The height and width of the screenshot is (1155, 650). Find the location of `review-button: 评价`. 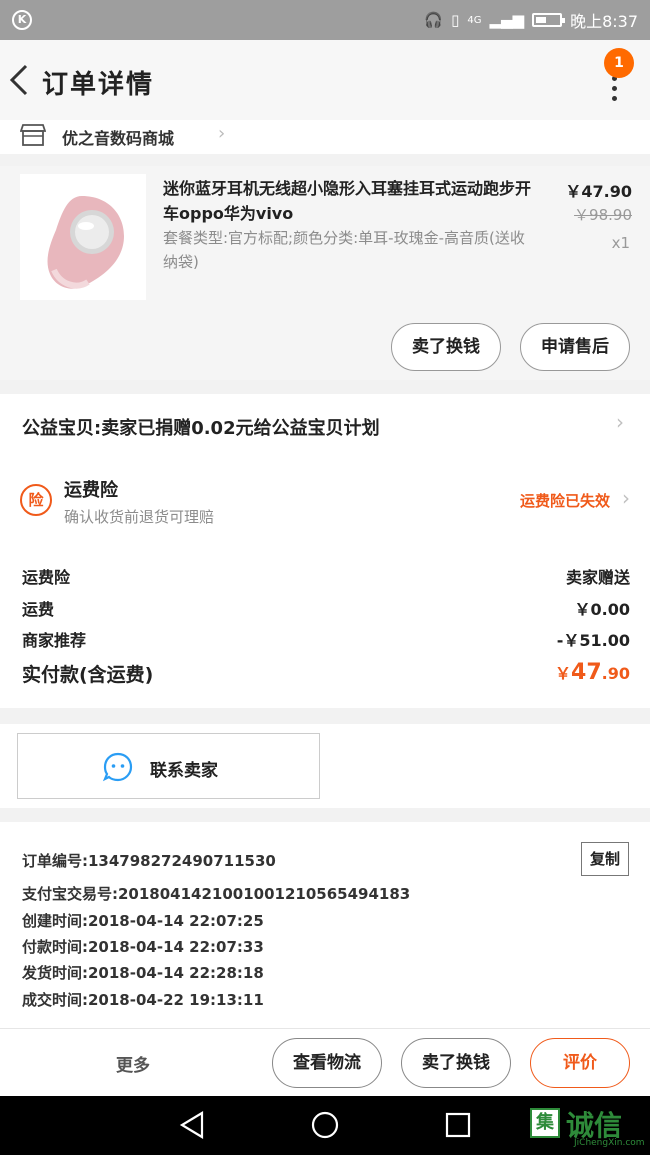

review-button: 评价 is located at coordinates (580, 1063).